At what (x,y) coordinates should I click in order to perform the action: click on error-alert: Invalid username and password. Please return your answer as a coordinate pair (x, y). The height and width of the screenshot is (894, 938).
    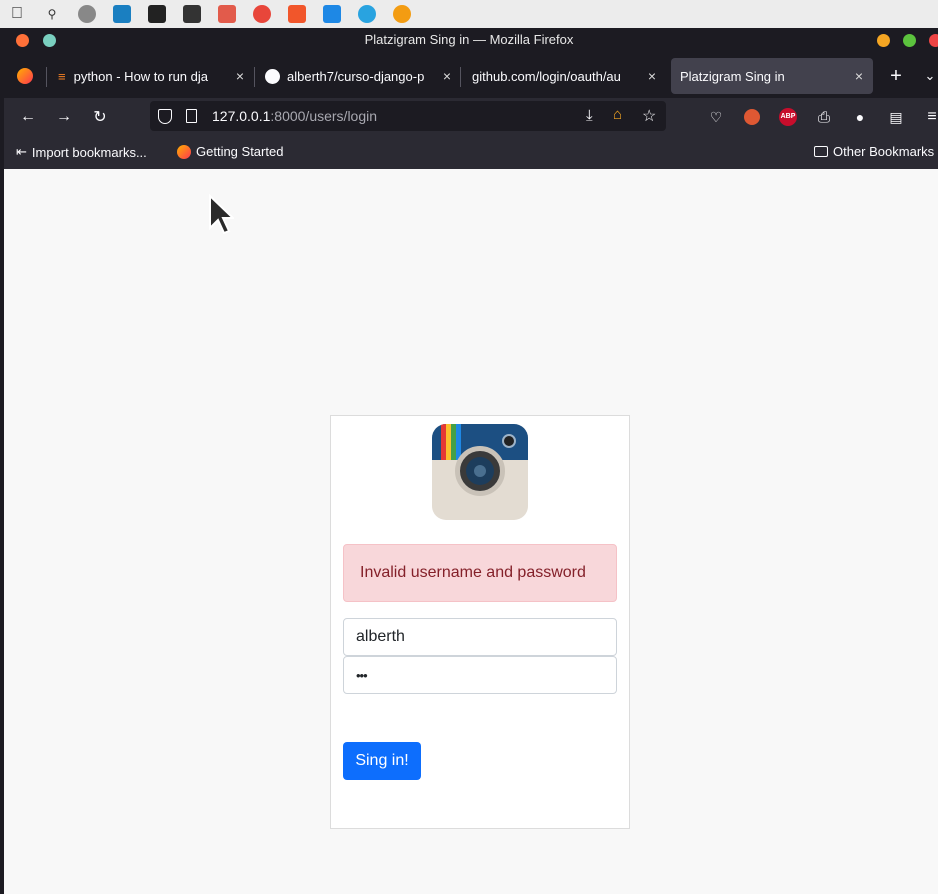
    Looking at the image, I should click on (480, 573).